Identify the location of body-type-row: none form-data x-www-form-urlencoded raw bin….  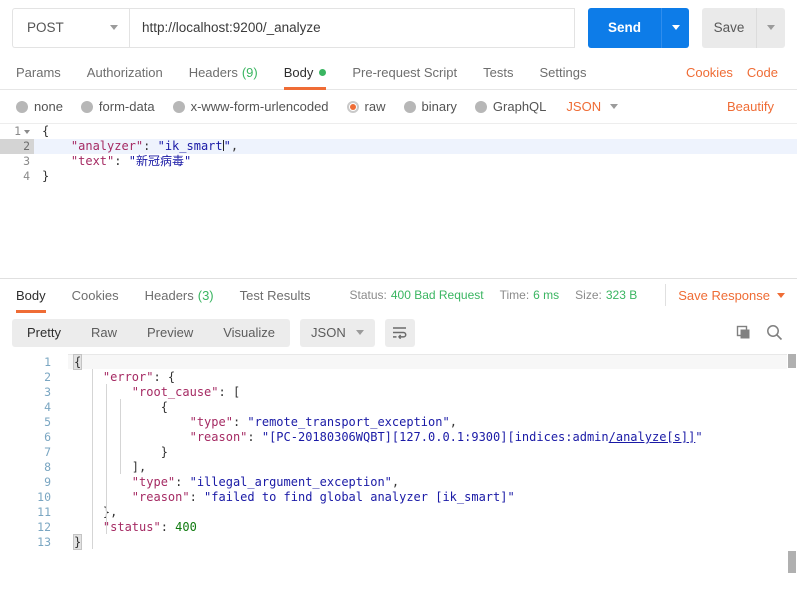
(398, 106).